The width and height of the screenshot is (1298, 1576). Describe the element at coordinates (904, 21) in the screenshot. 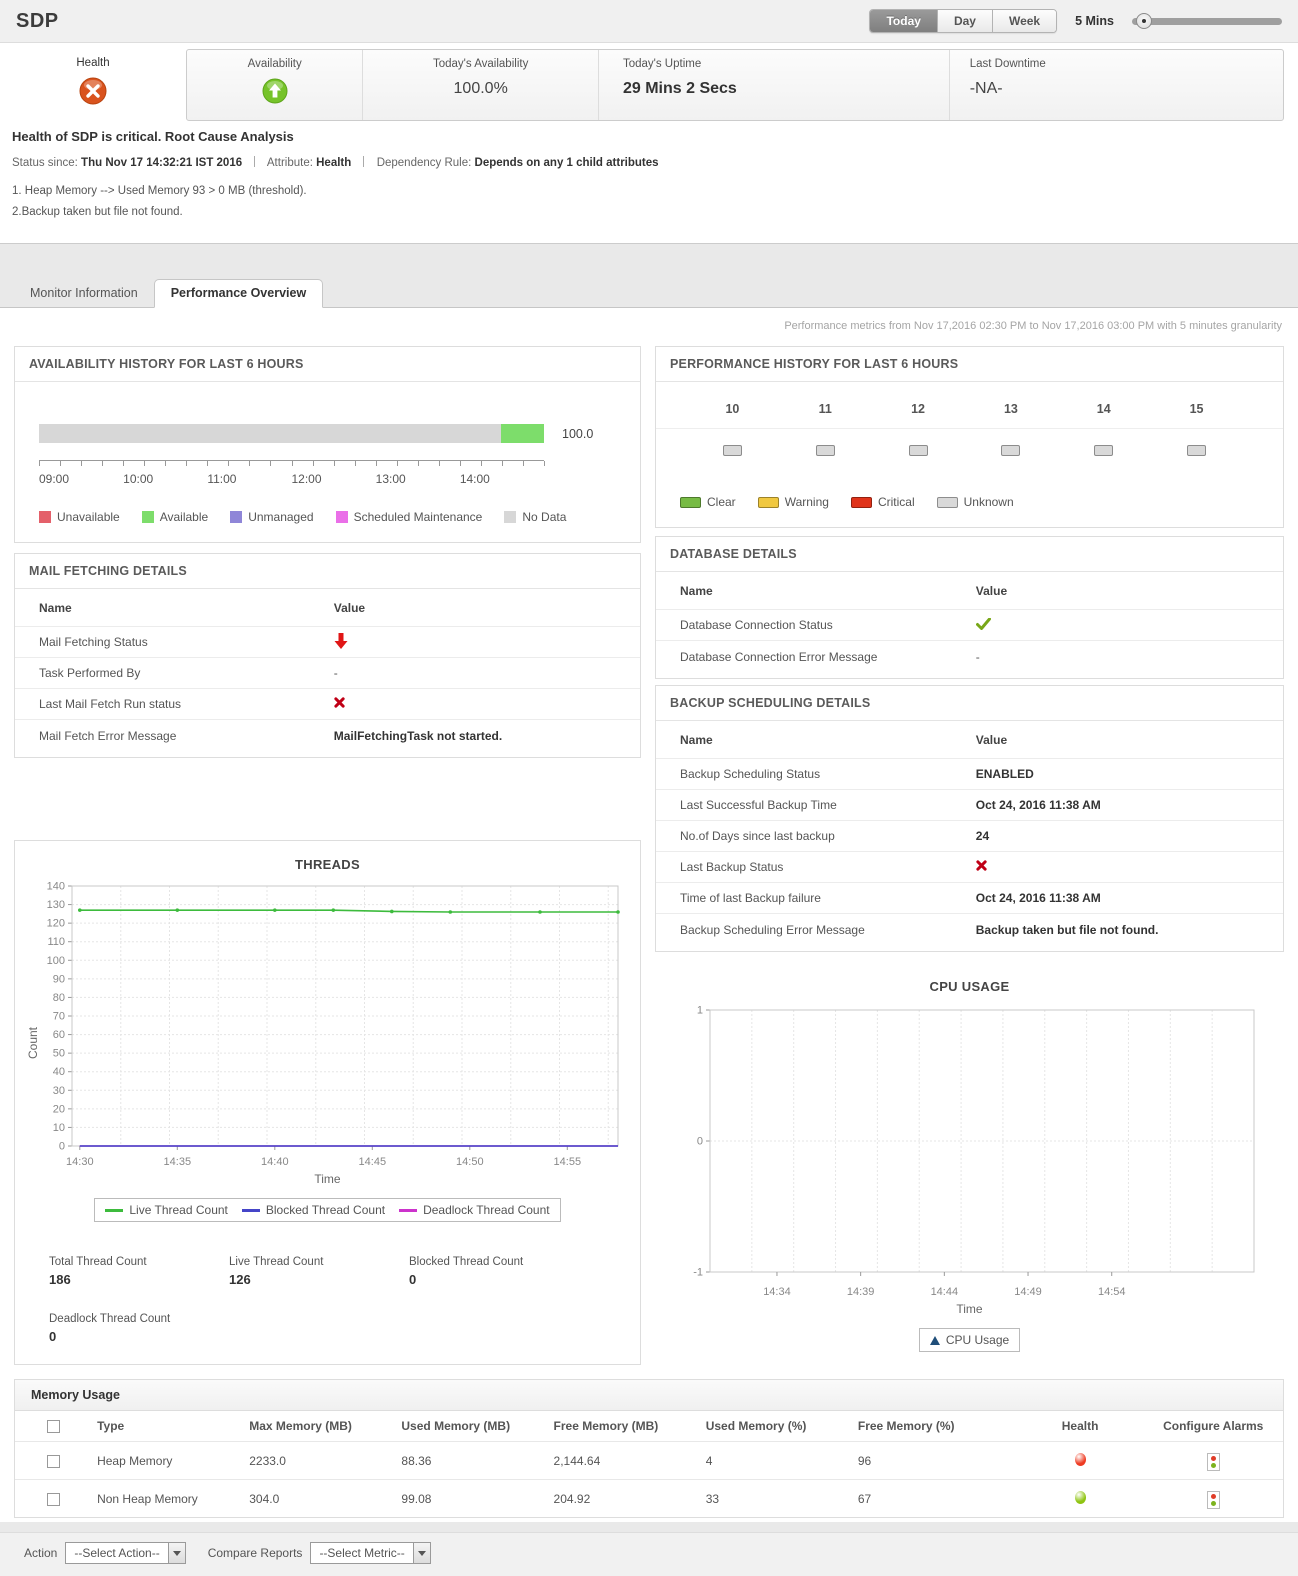

I see `period-button-today: Today` at that location.